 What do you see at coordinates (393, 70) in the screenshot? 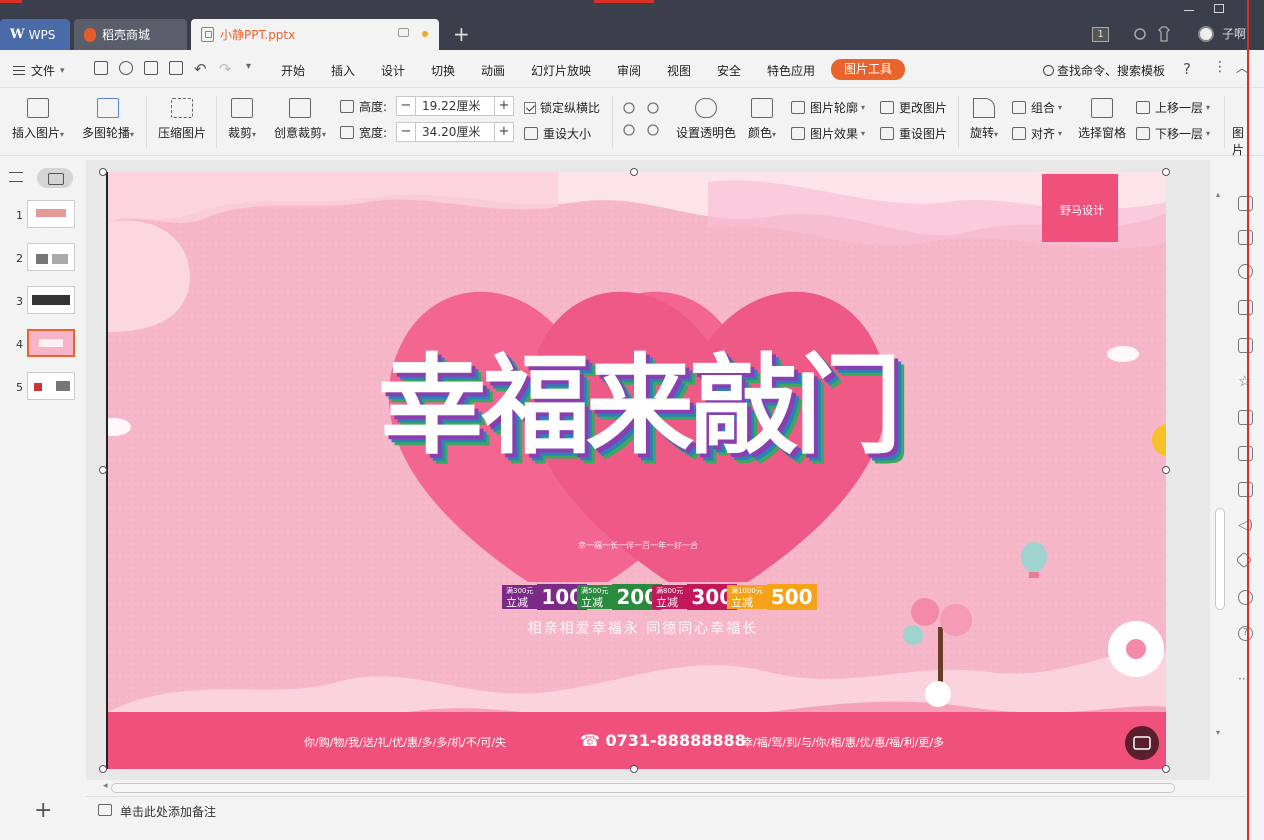
I see `menu-design: 设计` at bounding box center [393, 70].